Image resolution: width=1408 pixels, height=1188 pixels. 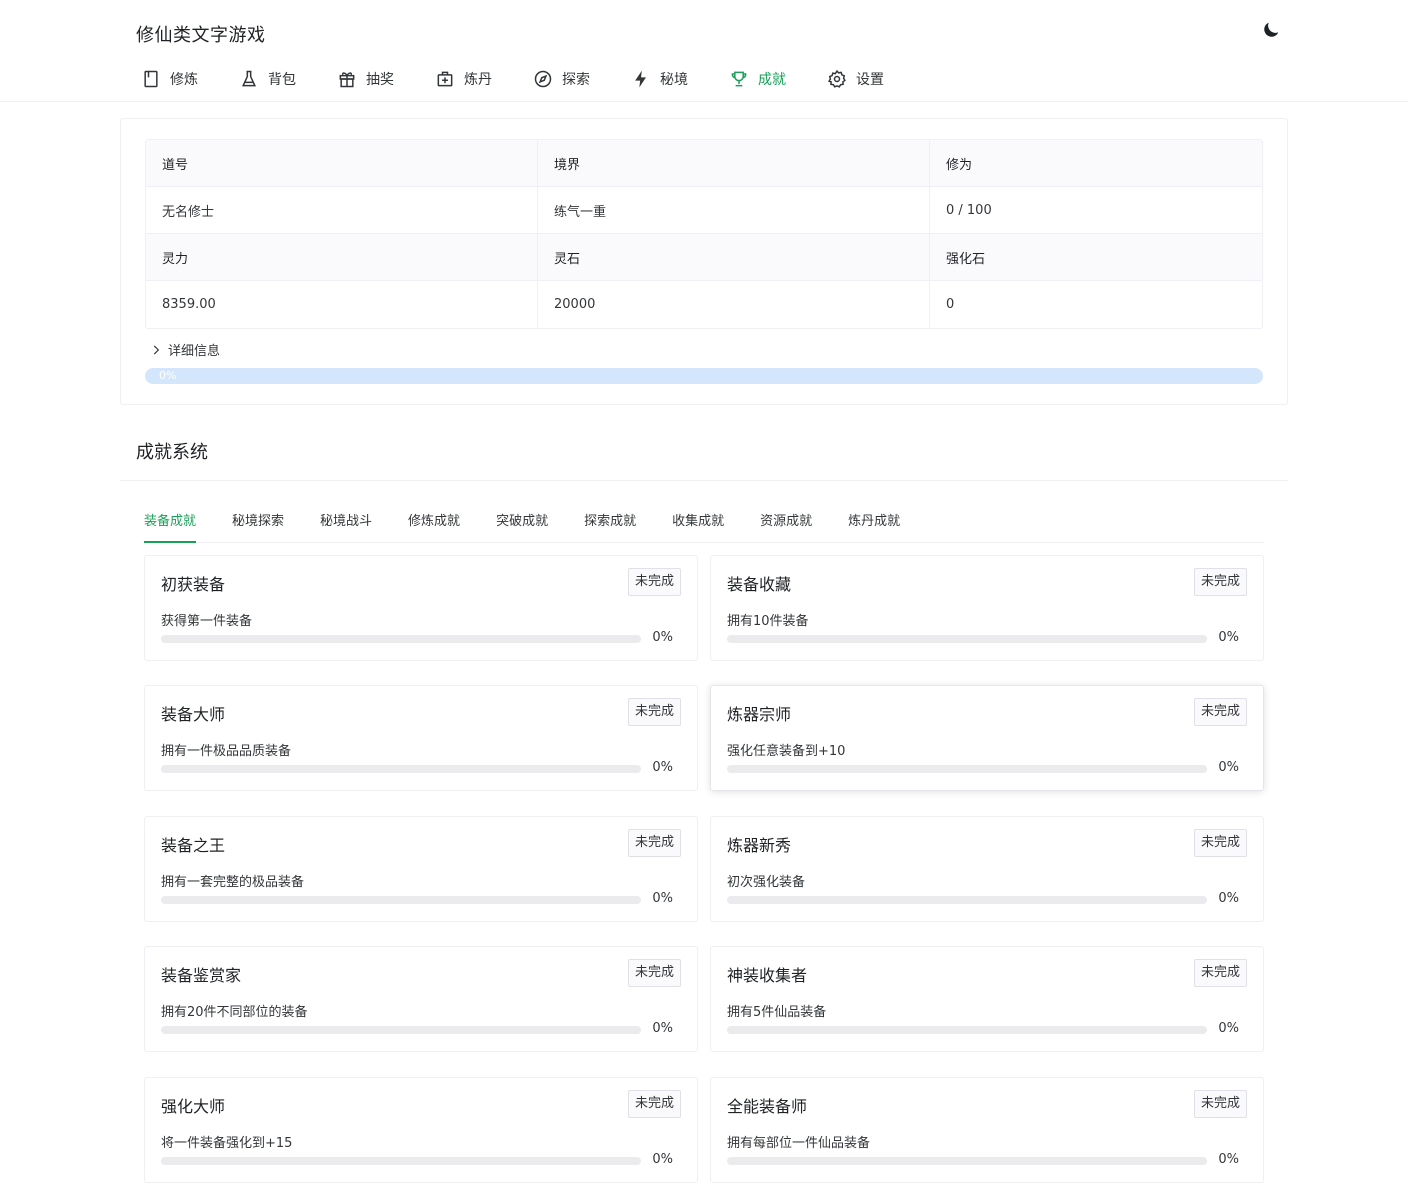 What do you see at coordinates (1096, 210) in the screenshot?
I see `status-value-cultivation: 0 / 100` at bounding box center [1096, 210].